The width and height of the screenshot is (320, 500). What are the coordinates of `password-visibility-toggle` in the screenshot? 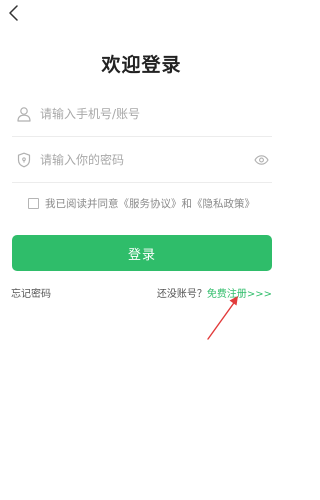 It's located at (261, 160).